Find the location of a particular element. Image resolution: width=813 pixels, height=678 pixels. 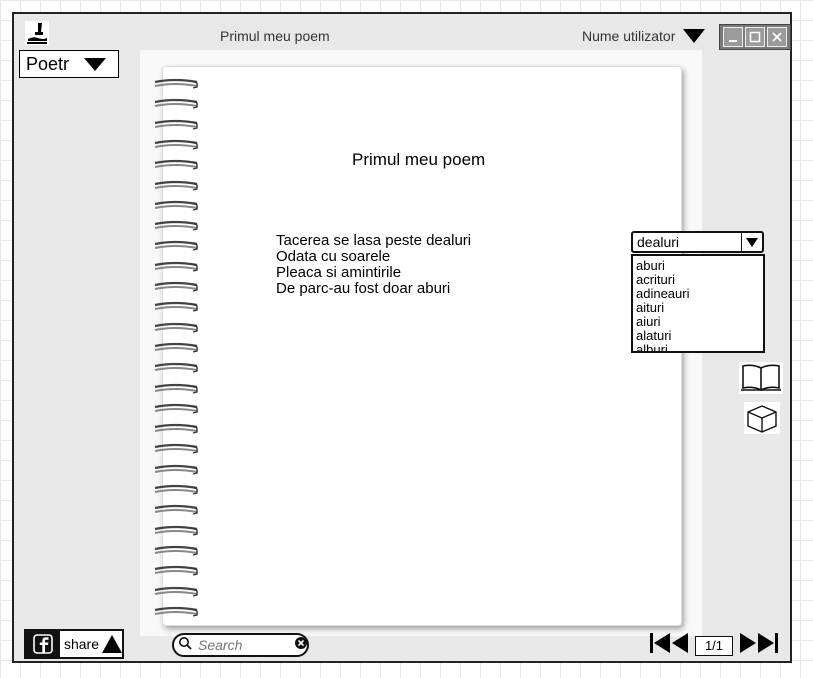

rhyme-option: acrituri is located at coordinates (698, 280).